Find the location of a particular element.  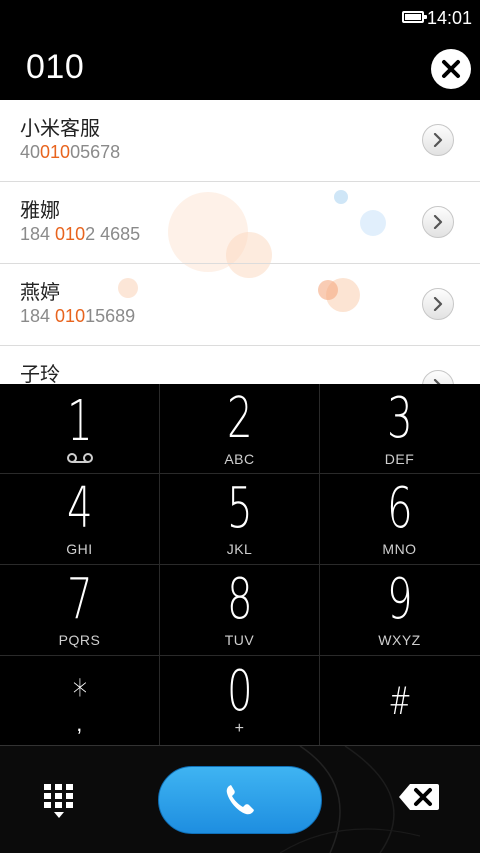

battery-icon is located at coordinates (414, 17).